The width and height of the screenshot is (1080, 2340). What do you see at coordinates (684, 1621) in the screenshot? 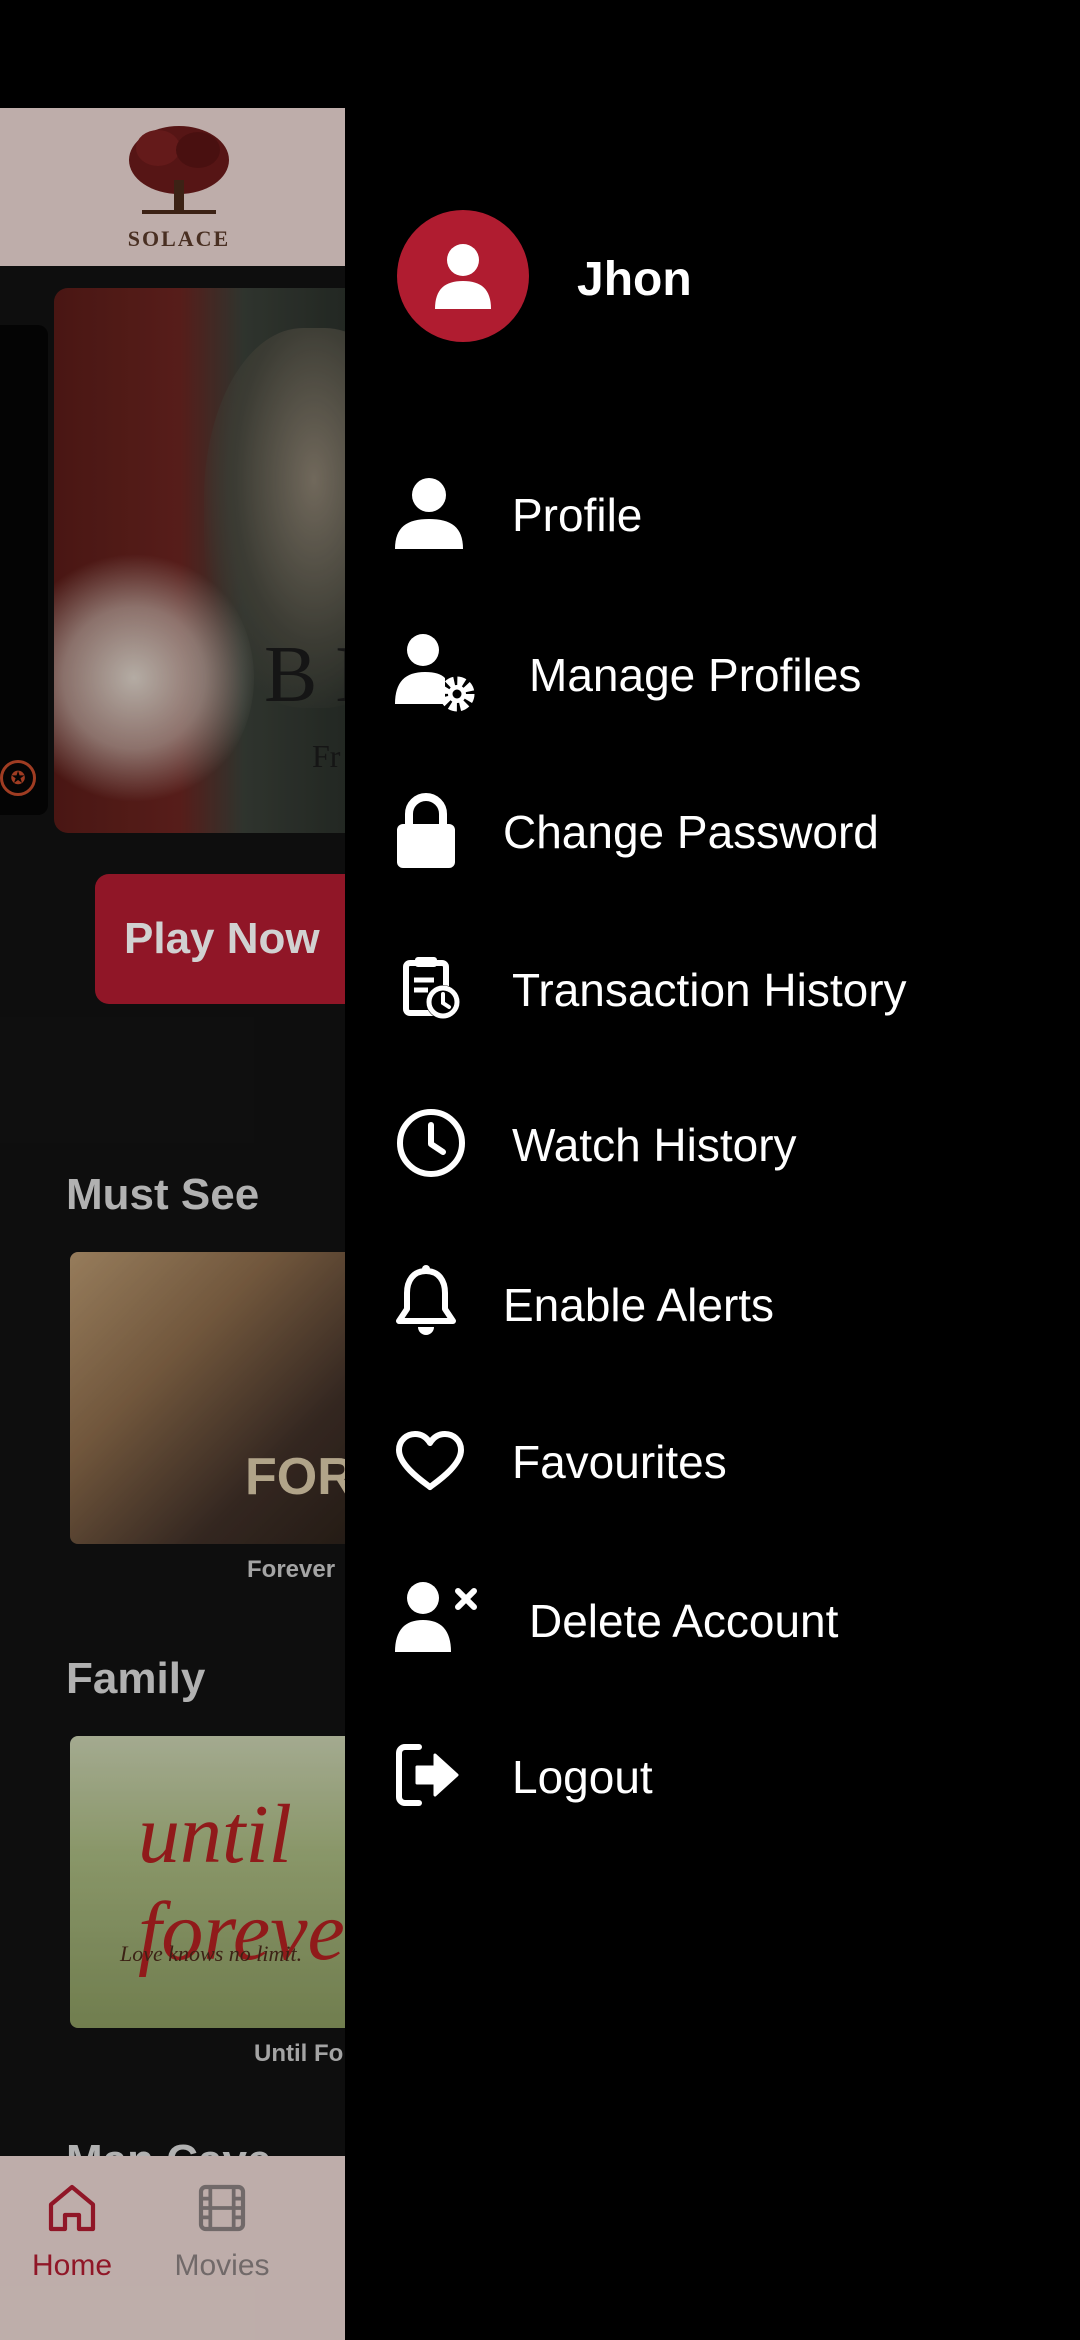
I see `menu-label: Delete Account` at bounding box center [684, 1621].